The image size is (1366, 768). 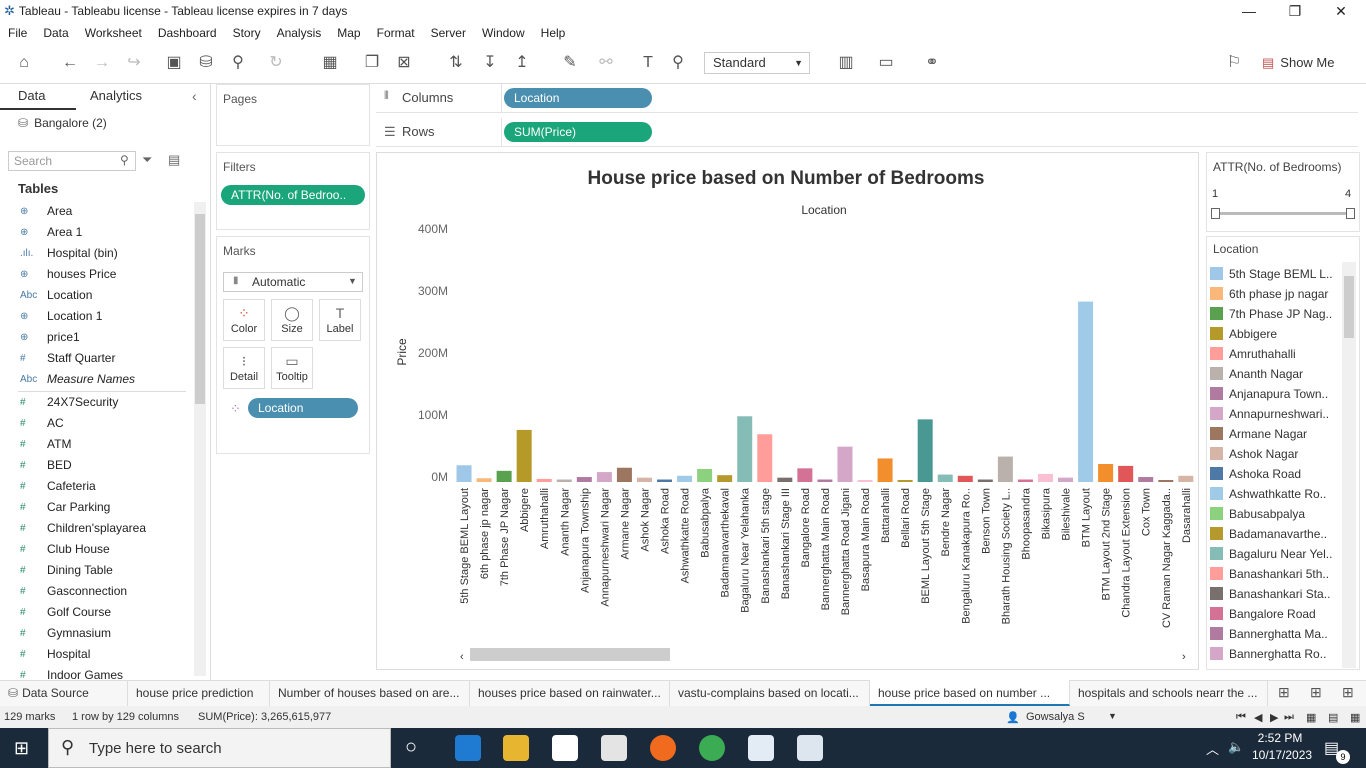 What do you see at coordinates (95, 253) in the screenshot?
I see `field-hospital-bin-: .ılı. Hospital (bin)` at bounding box center [95, 253].